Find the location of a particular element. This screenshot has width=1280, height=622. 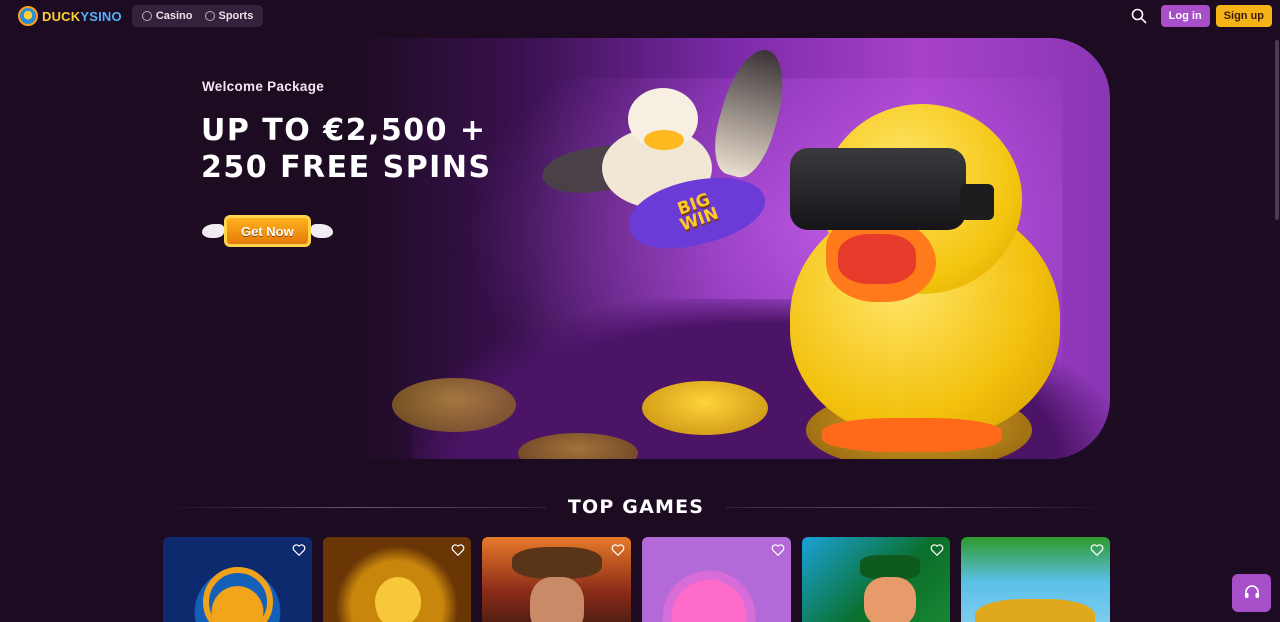

site-logo: DUCKYSINO is located at coordinates (70, 16).